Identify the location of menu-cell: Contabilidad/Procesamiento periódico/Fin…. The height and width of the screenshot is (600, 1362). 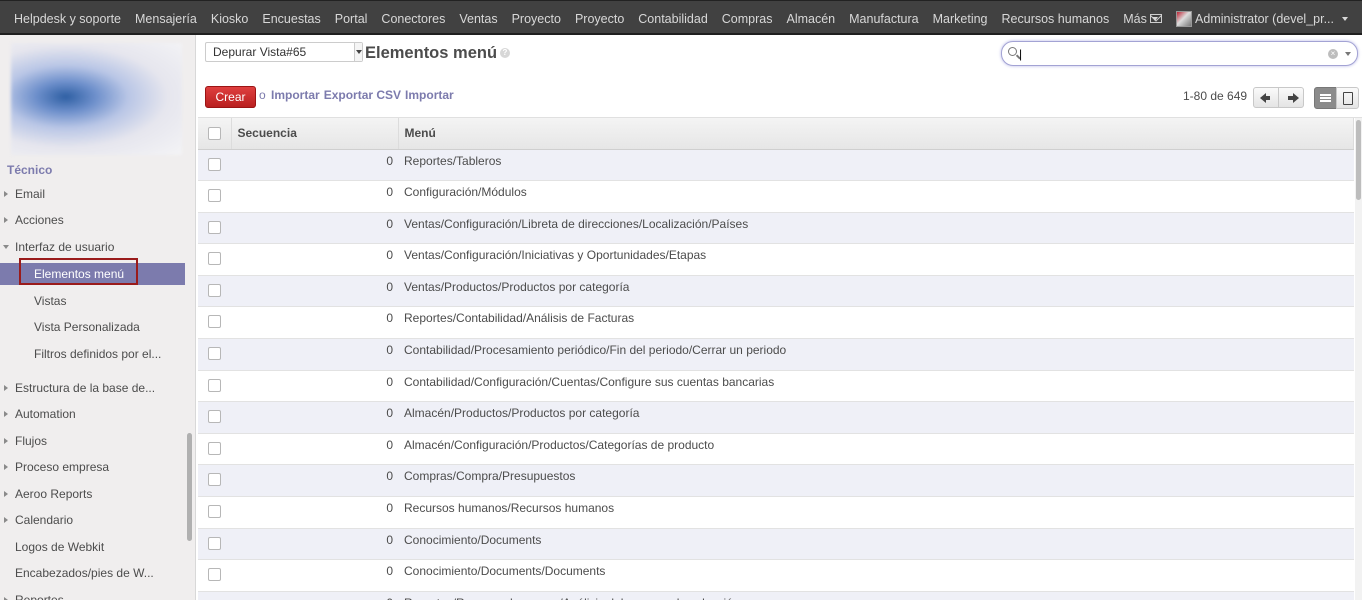
(876, 355).